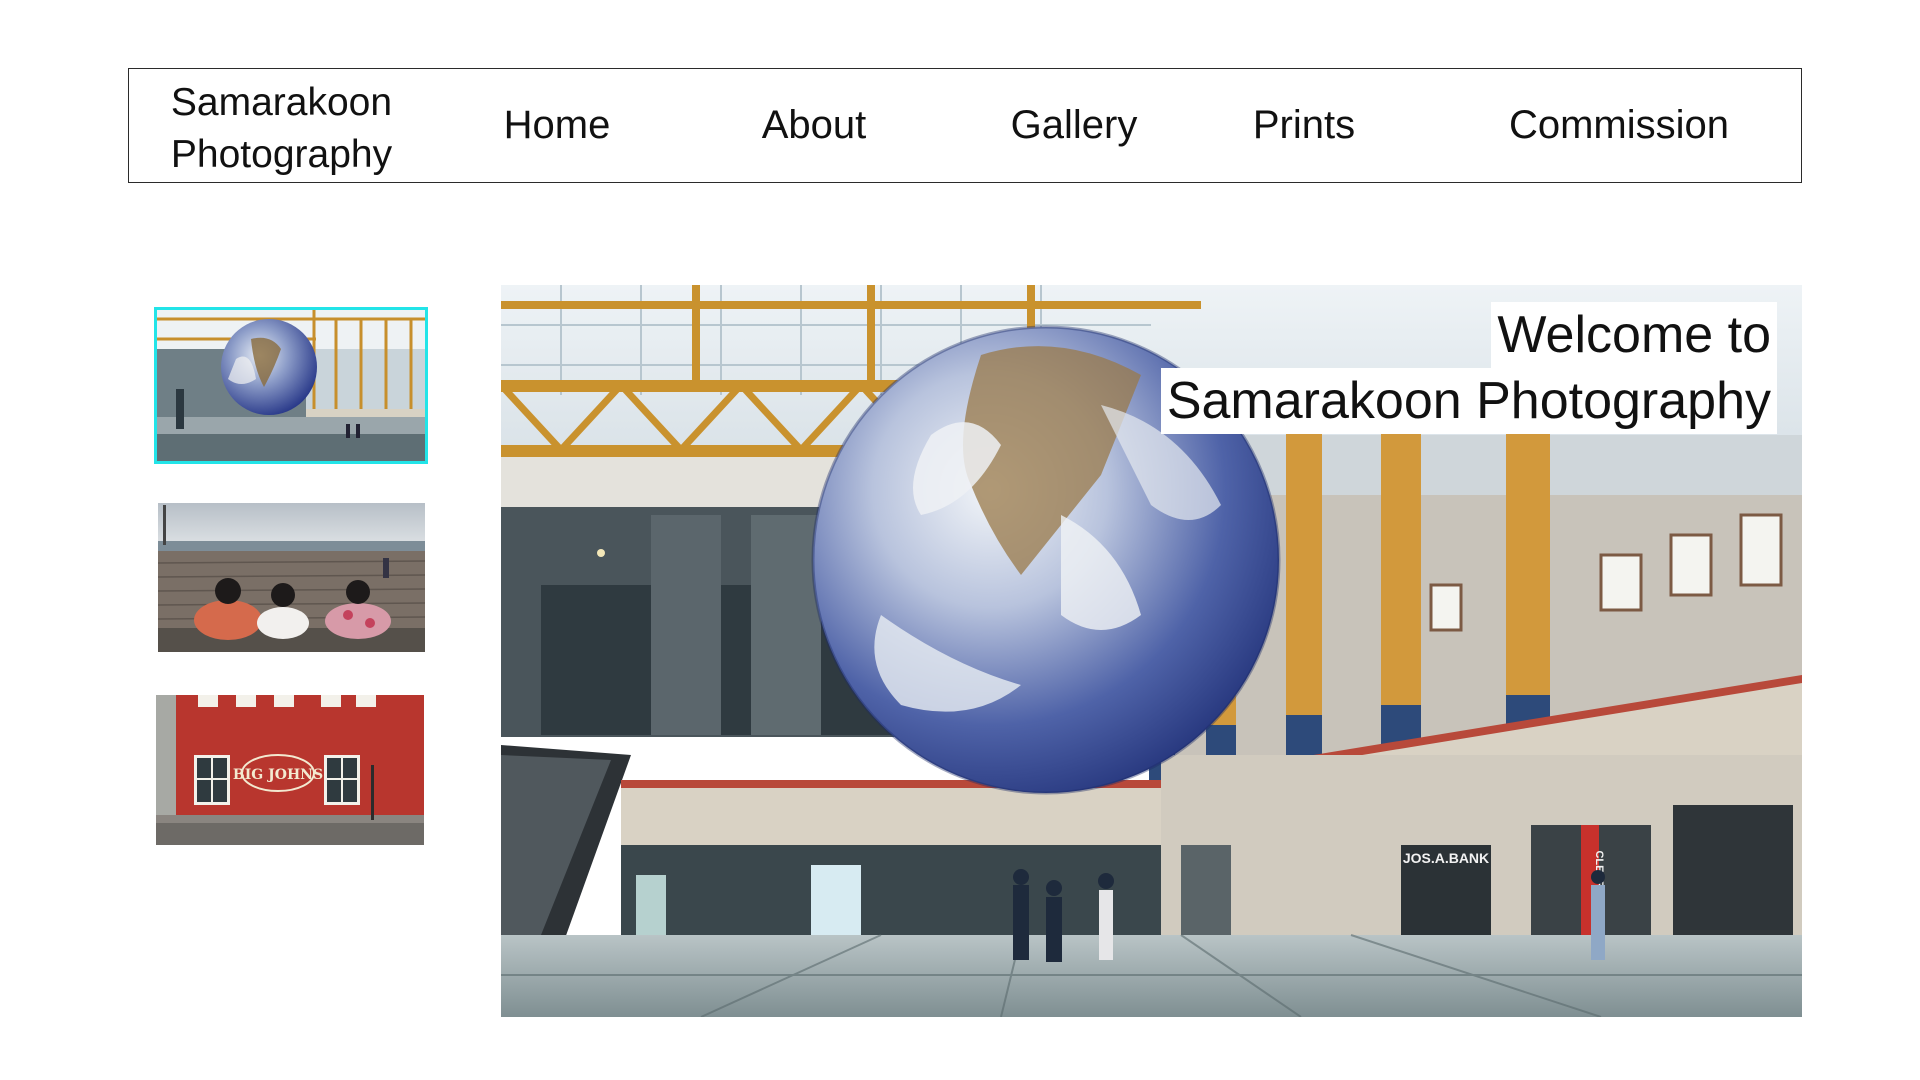 This screenshot has height=1080, width=1920. I want to click on nav-link-prints: Prints, so click(1304, 125).